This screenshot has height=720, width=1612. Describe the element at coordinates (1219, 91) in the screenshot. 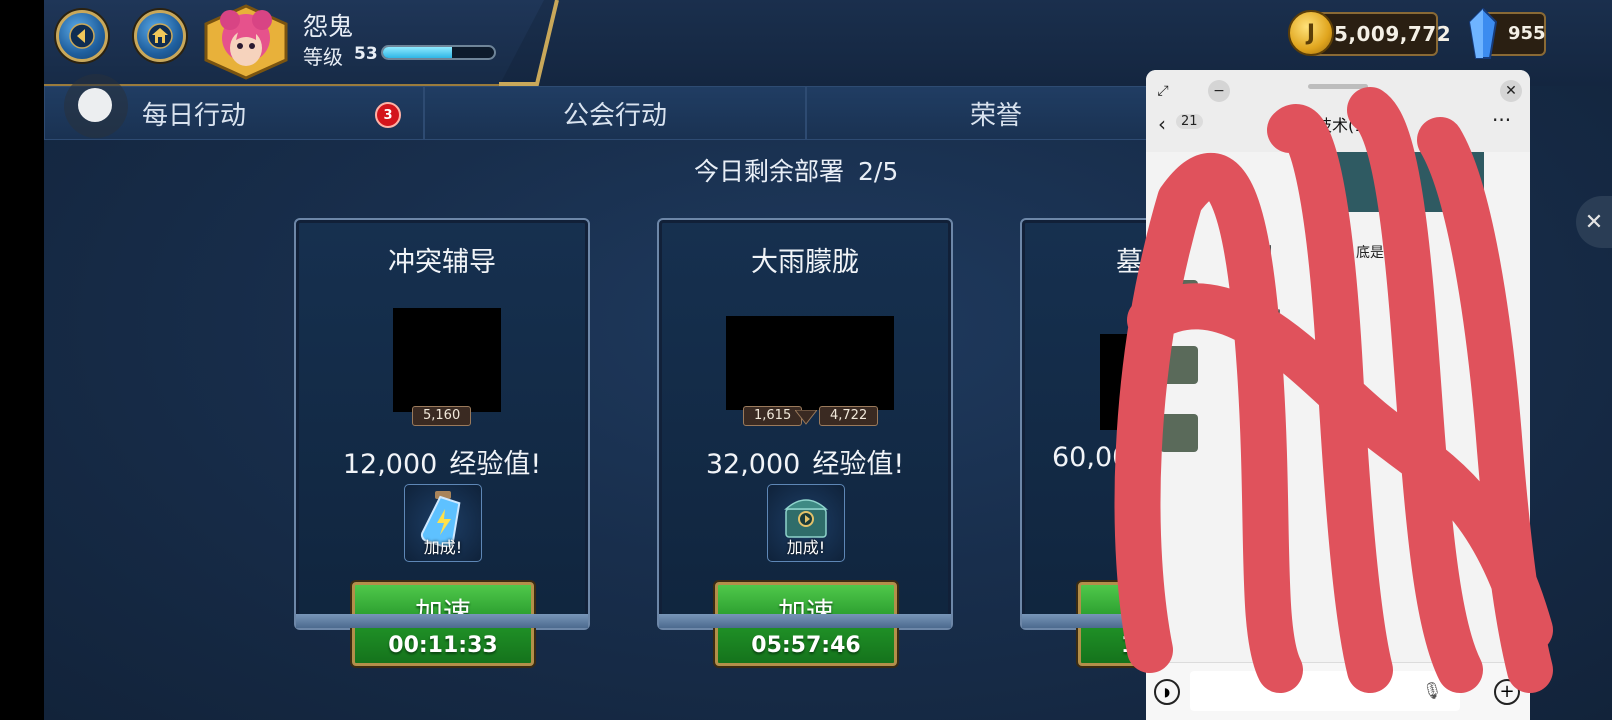

I see `minimize-button: −` at that location.